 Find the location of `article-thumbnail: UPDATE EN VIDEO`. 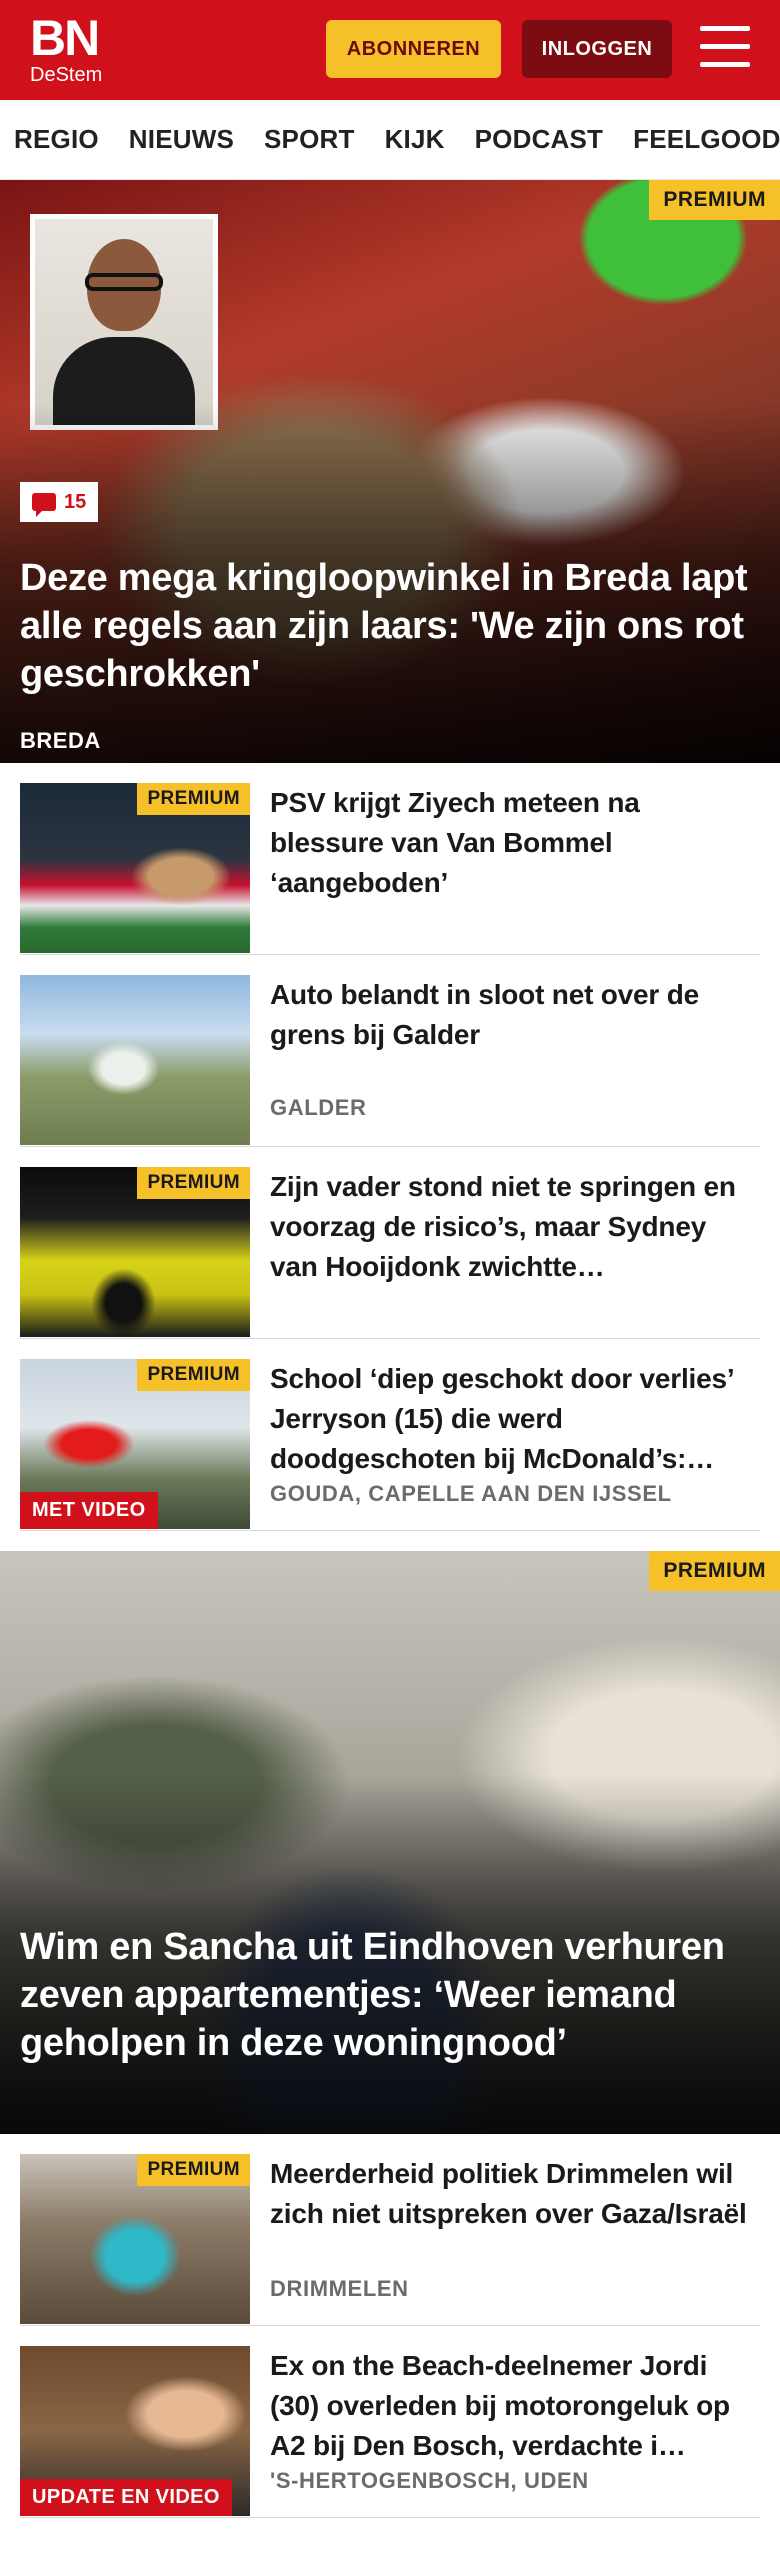

article-thumbnail: UPDATE EN VIDEO is located at coordinates (135, 2431).